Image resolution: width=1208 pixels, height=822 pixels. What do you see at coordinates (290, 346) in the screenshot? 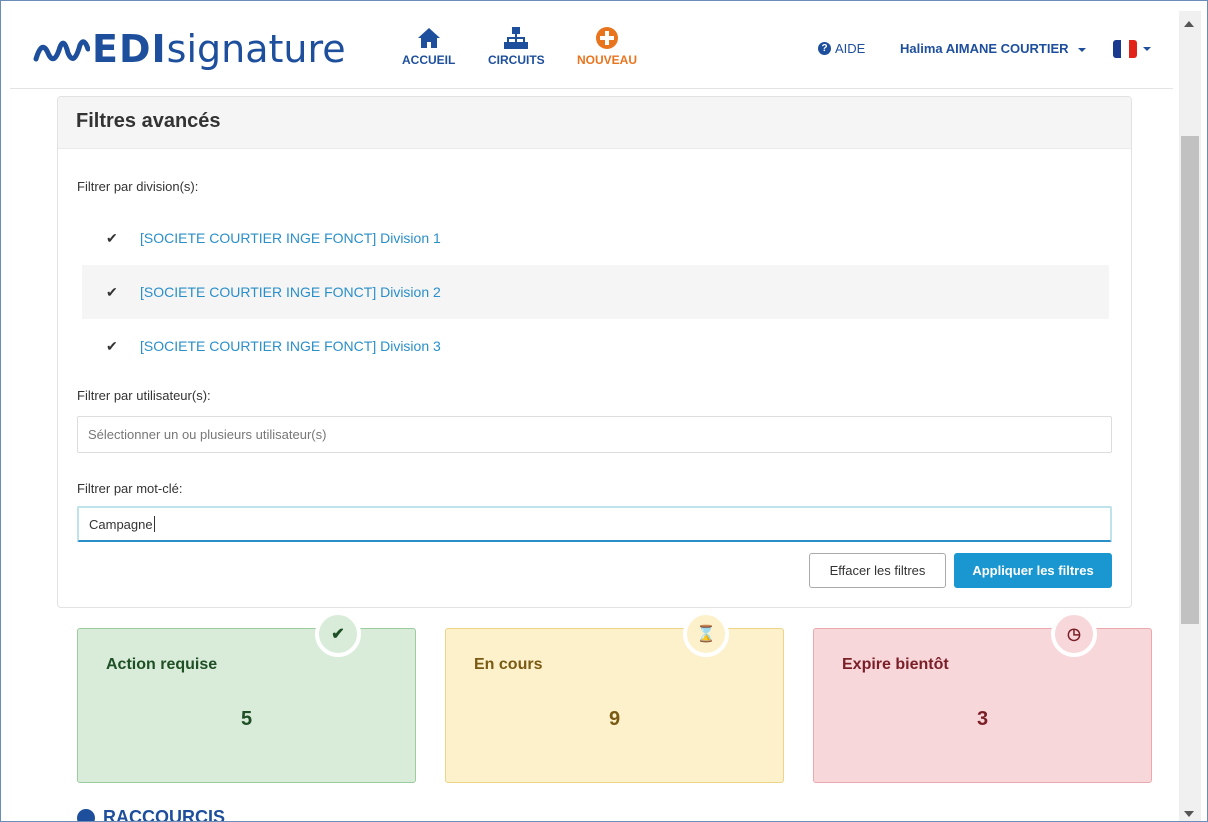
I see `division-label: [SOCIETE COURTIER INGE FONCT] Division 3` at bounding box center [290, 346].